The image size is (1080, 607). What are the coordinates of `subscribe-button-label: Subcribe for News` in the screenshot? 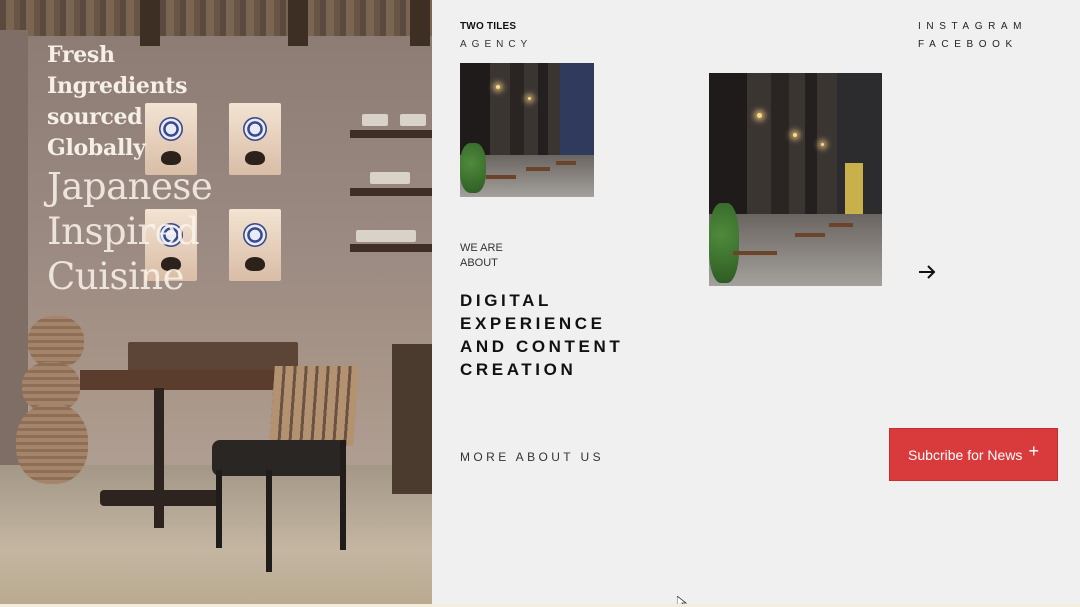 It's located at (965, 454).